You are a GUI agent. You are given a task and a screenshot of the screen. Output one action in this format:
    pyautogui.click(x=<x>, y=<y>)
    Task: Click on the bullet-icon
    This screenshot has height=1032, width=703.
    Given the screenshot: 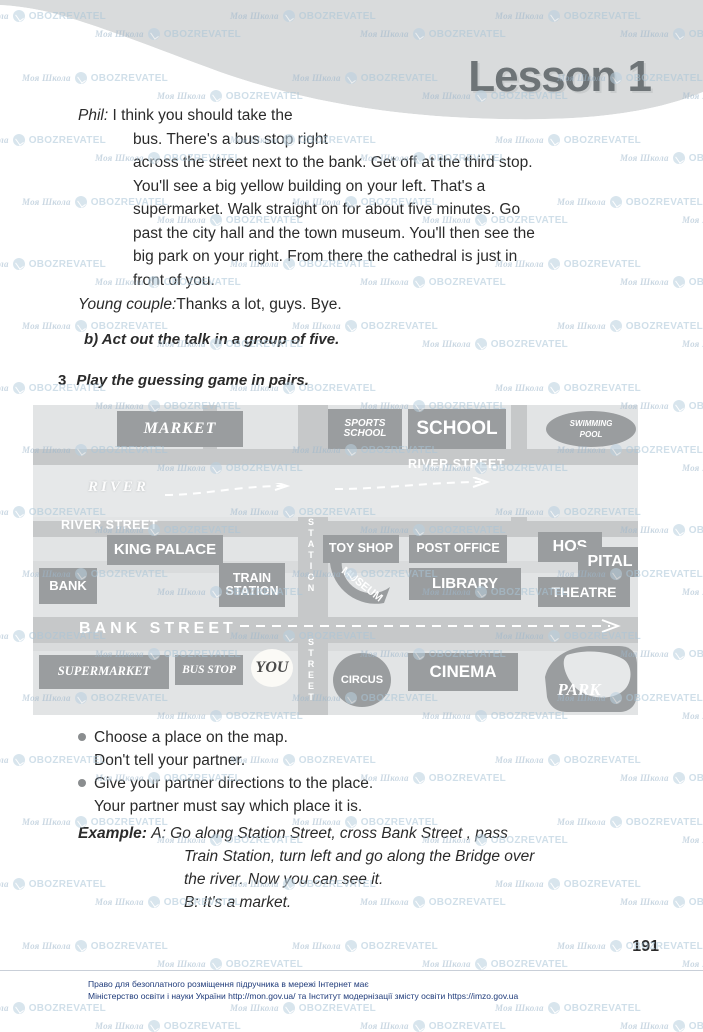 What is the action you would take?
    pyautogui.click(x=82, y=737)
    